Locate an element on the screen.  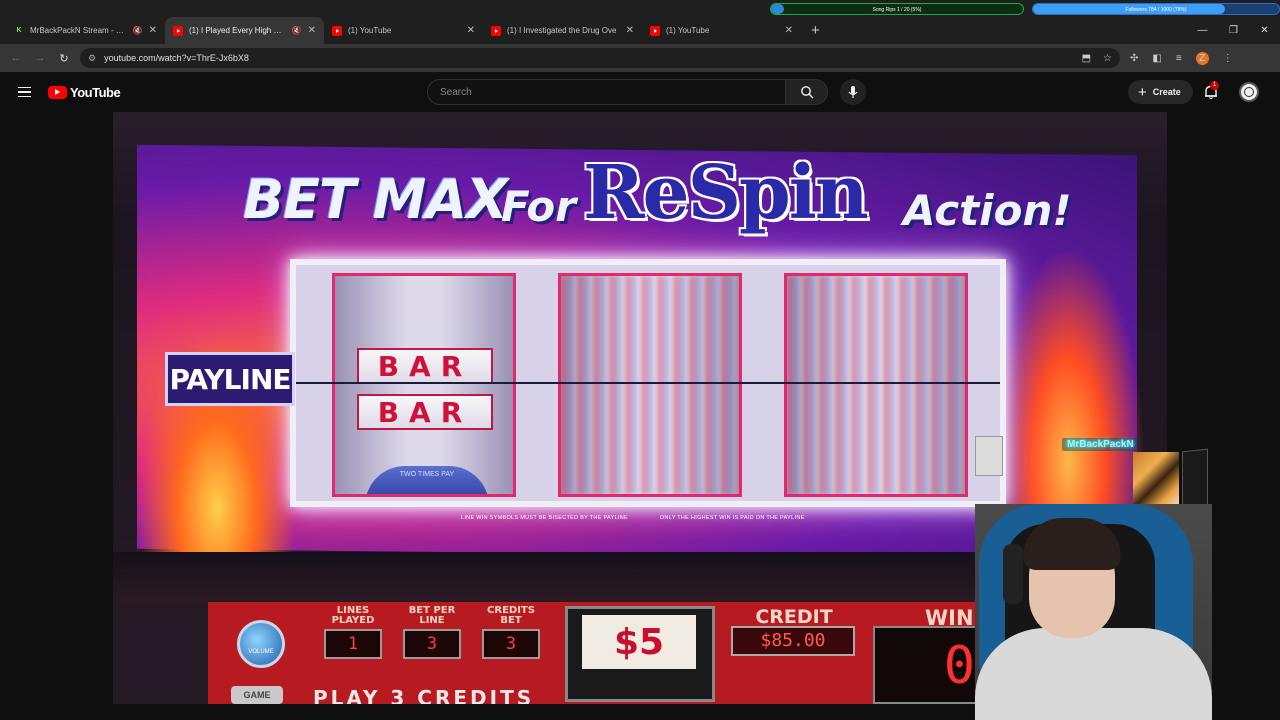
bet-per-line-label: BET PER LINE is located at coordinates (432, 615).